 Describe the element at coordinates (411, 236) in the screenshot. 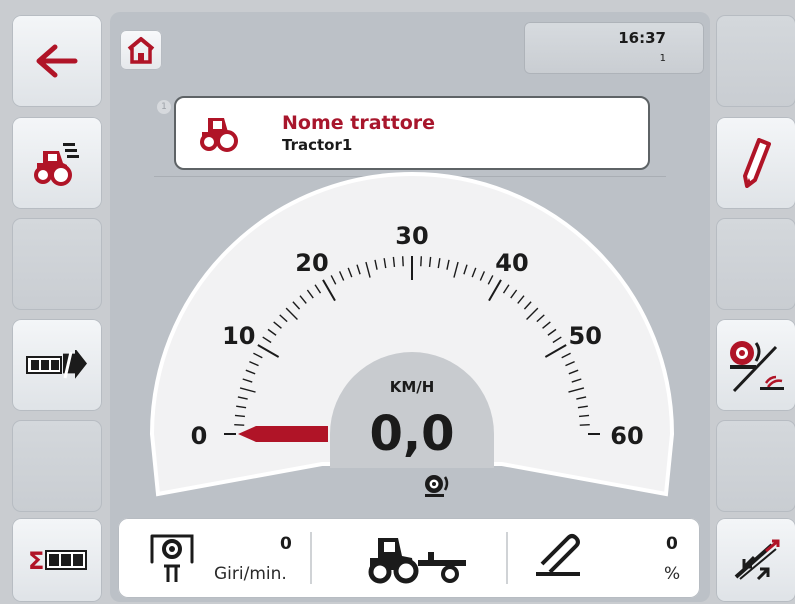

I see `gauge-tick-label: 30` at that location.